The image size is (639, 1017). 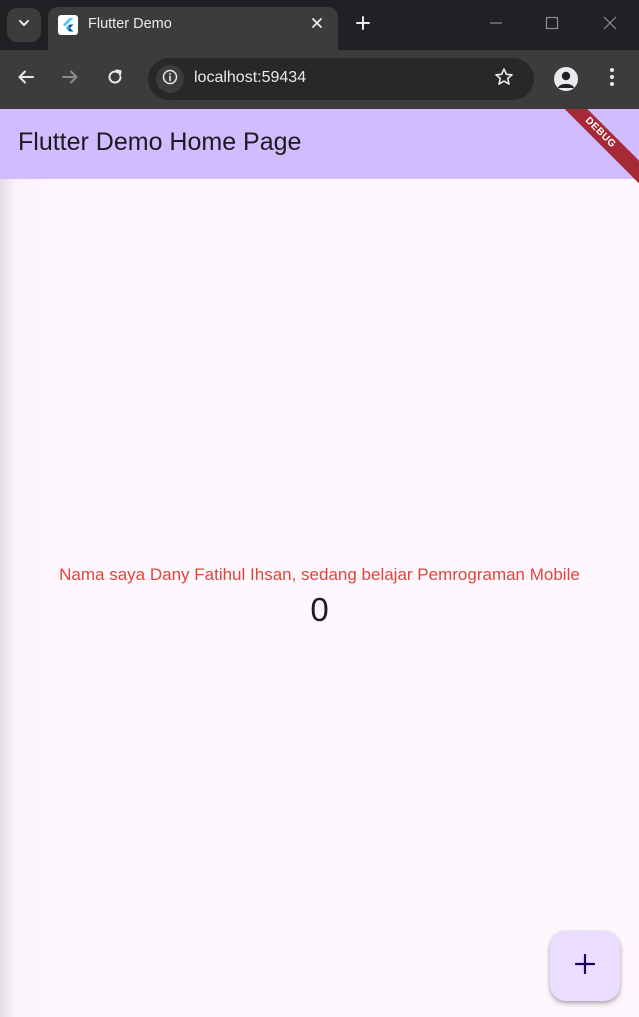 I want to click on arrow-right-icon, so click(x=70, y=79).